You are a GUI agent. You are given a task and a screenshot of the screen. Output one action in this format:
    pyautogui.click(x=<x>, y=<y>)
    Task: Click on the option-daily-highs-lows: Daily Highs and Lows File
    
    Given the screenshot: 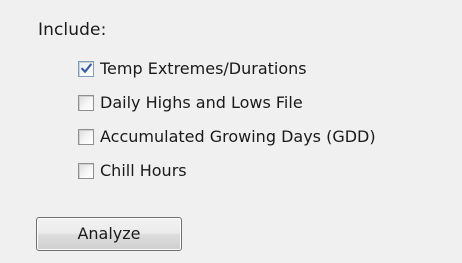 What is the action you would take?
    pyautogui.click(x=190, y=103)
    